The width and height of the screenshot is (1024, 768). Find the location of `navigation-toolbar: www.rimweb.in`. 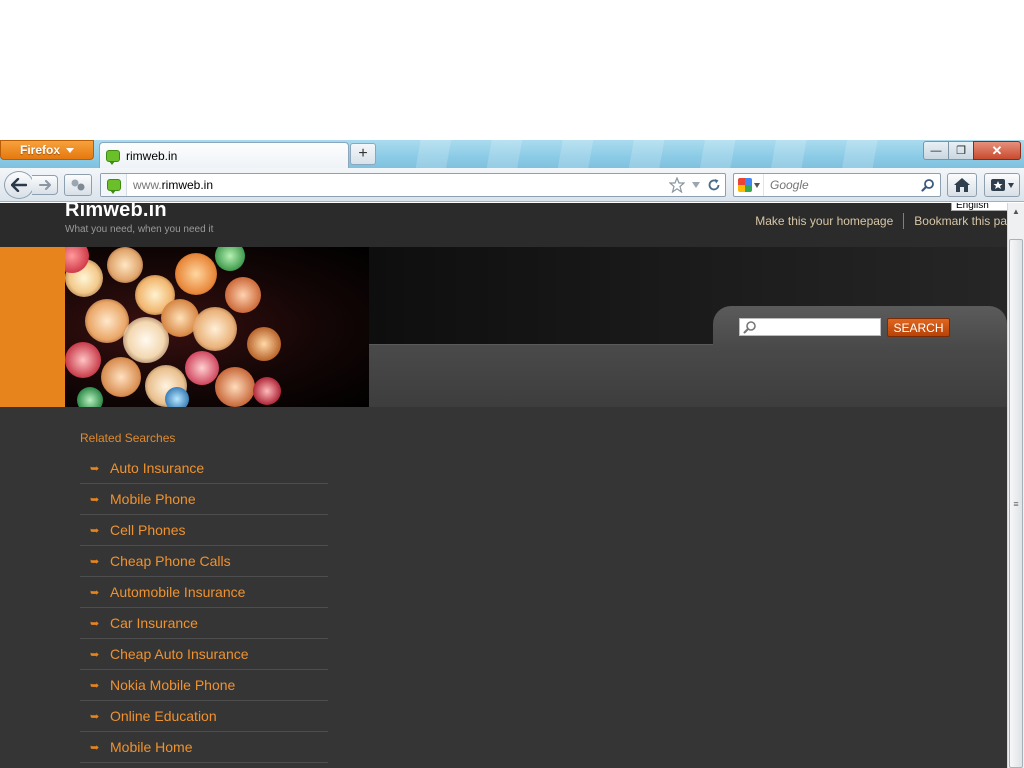

navigation-toolbar: www.rimweb.in is located at coordinates (512, 185).